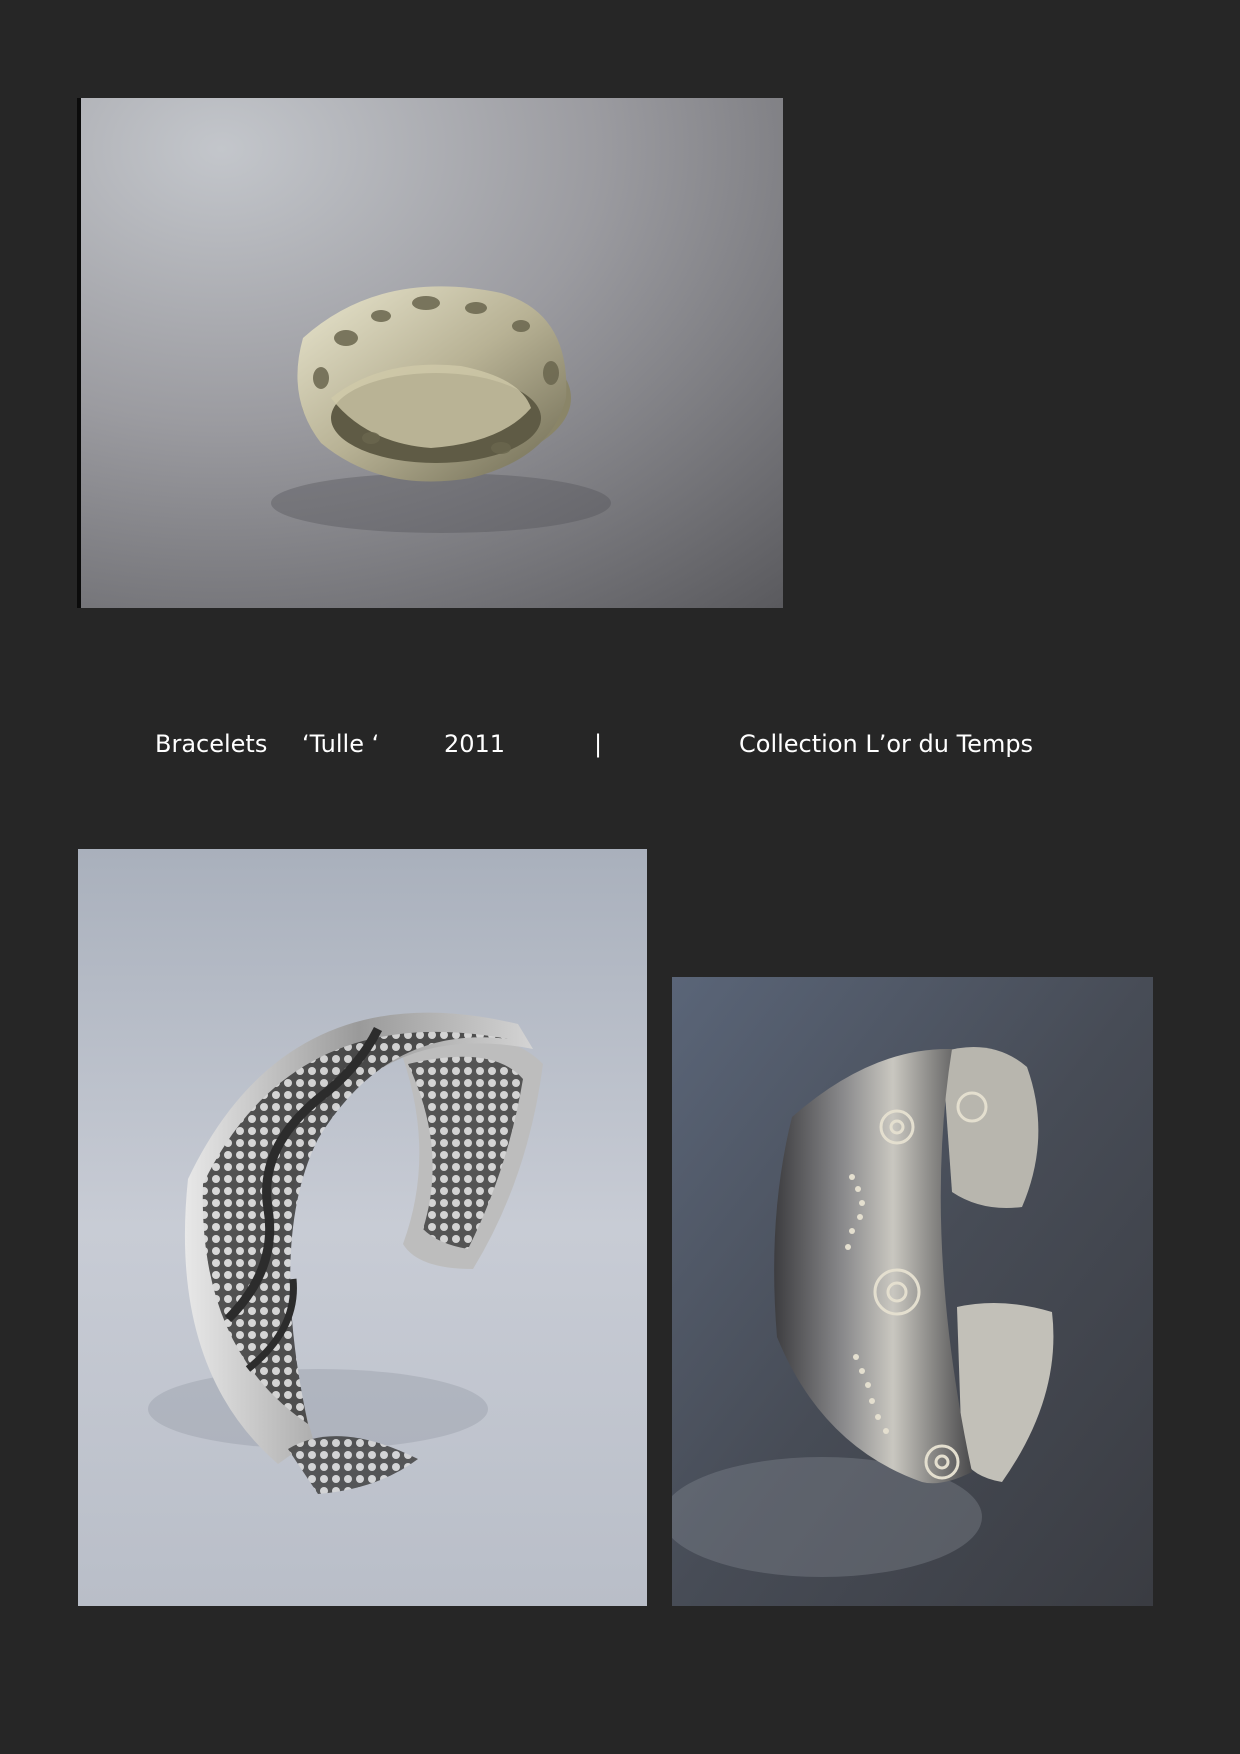  I want to click on engraved-cuff-photo, so click(912, 1291).